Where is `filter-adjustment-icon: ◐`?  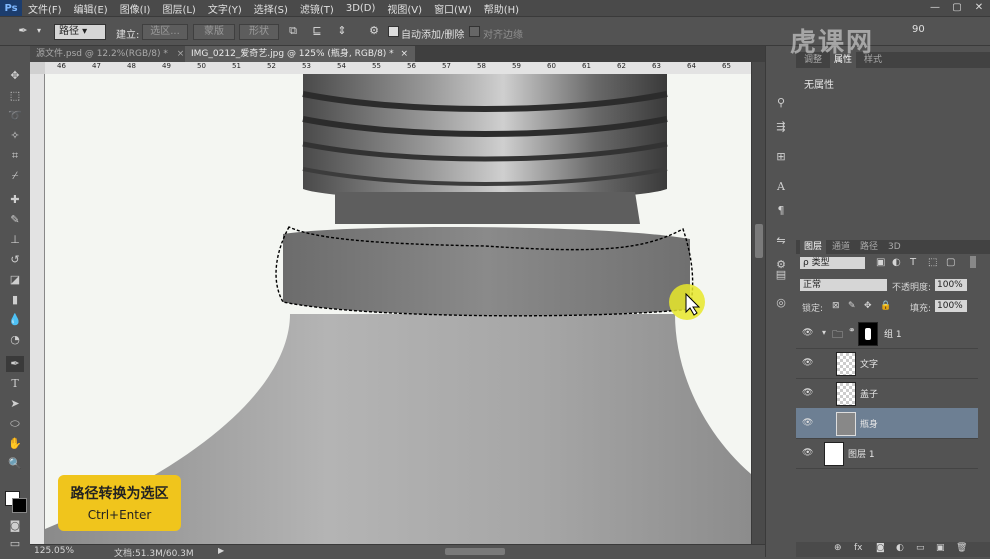 filter-adjustment-icon: ◐ is located at coordinates (896, 262).